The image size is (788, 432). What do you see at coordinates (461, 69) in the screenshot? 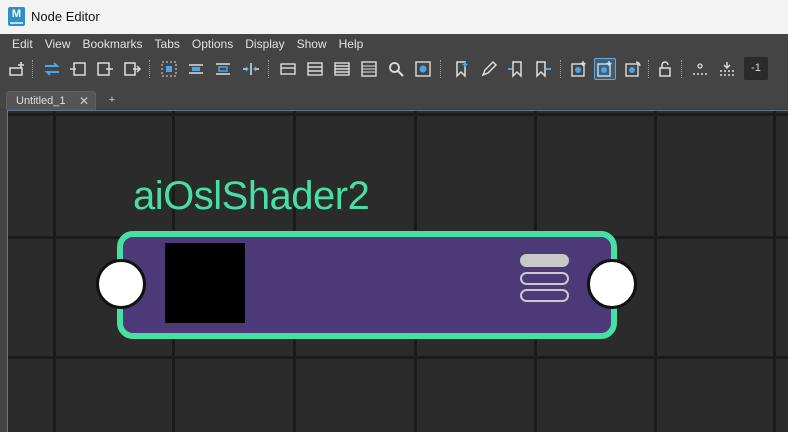
I see `bookmark-icon` at bounding box center [461, 69].